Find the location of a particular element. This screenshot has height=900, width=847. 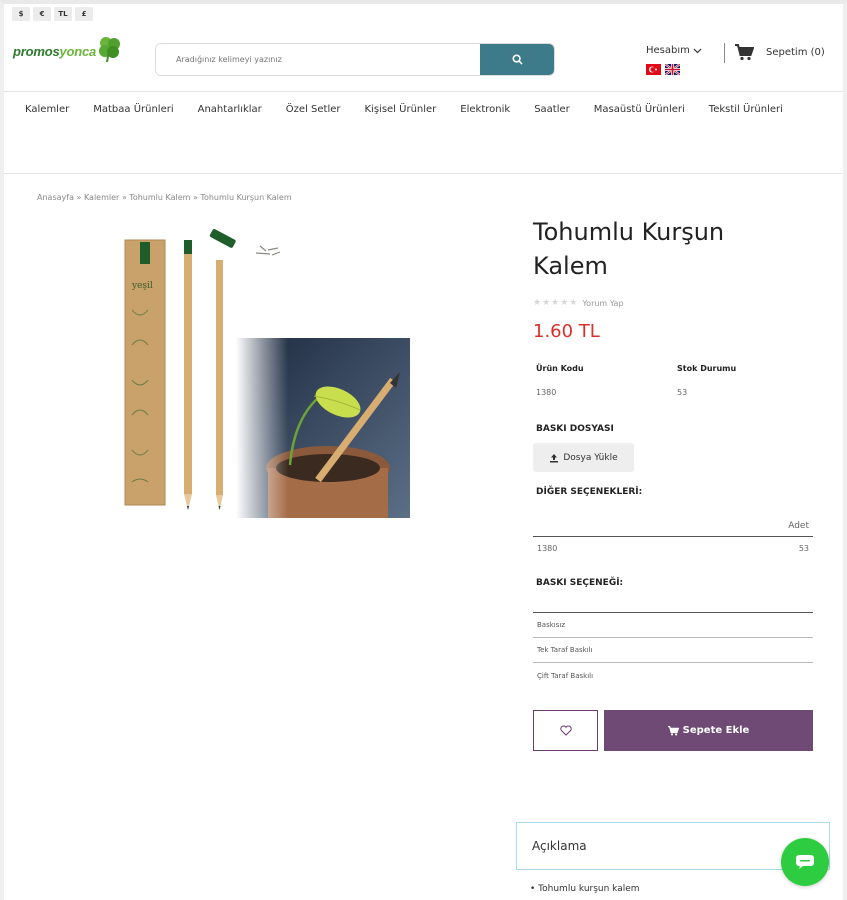

print-file-label: BASKI DOSYASI is located at coordinates (575, 429).